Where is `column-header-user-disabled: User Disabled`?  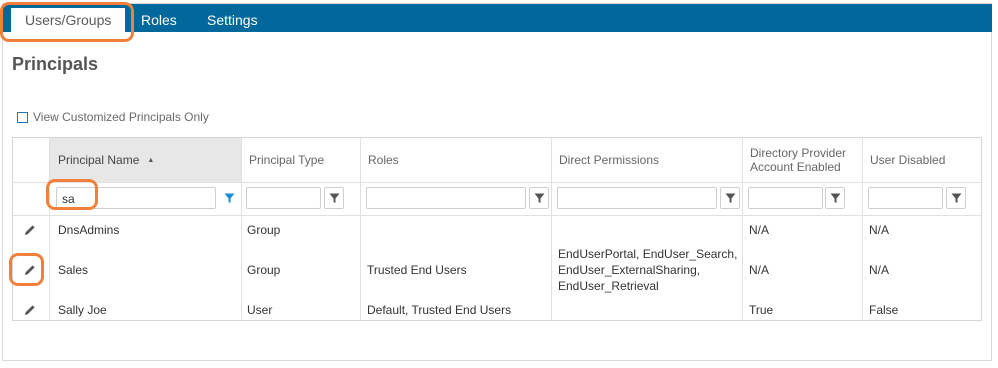
column-header-user-disabled: User Disabled is located at coordinates (921, 160).